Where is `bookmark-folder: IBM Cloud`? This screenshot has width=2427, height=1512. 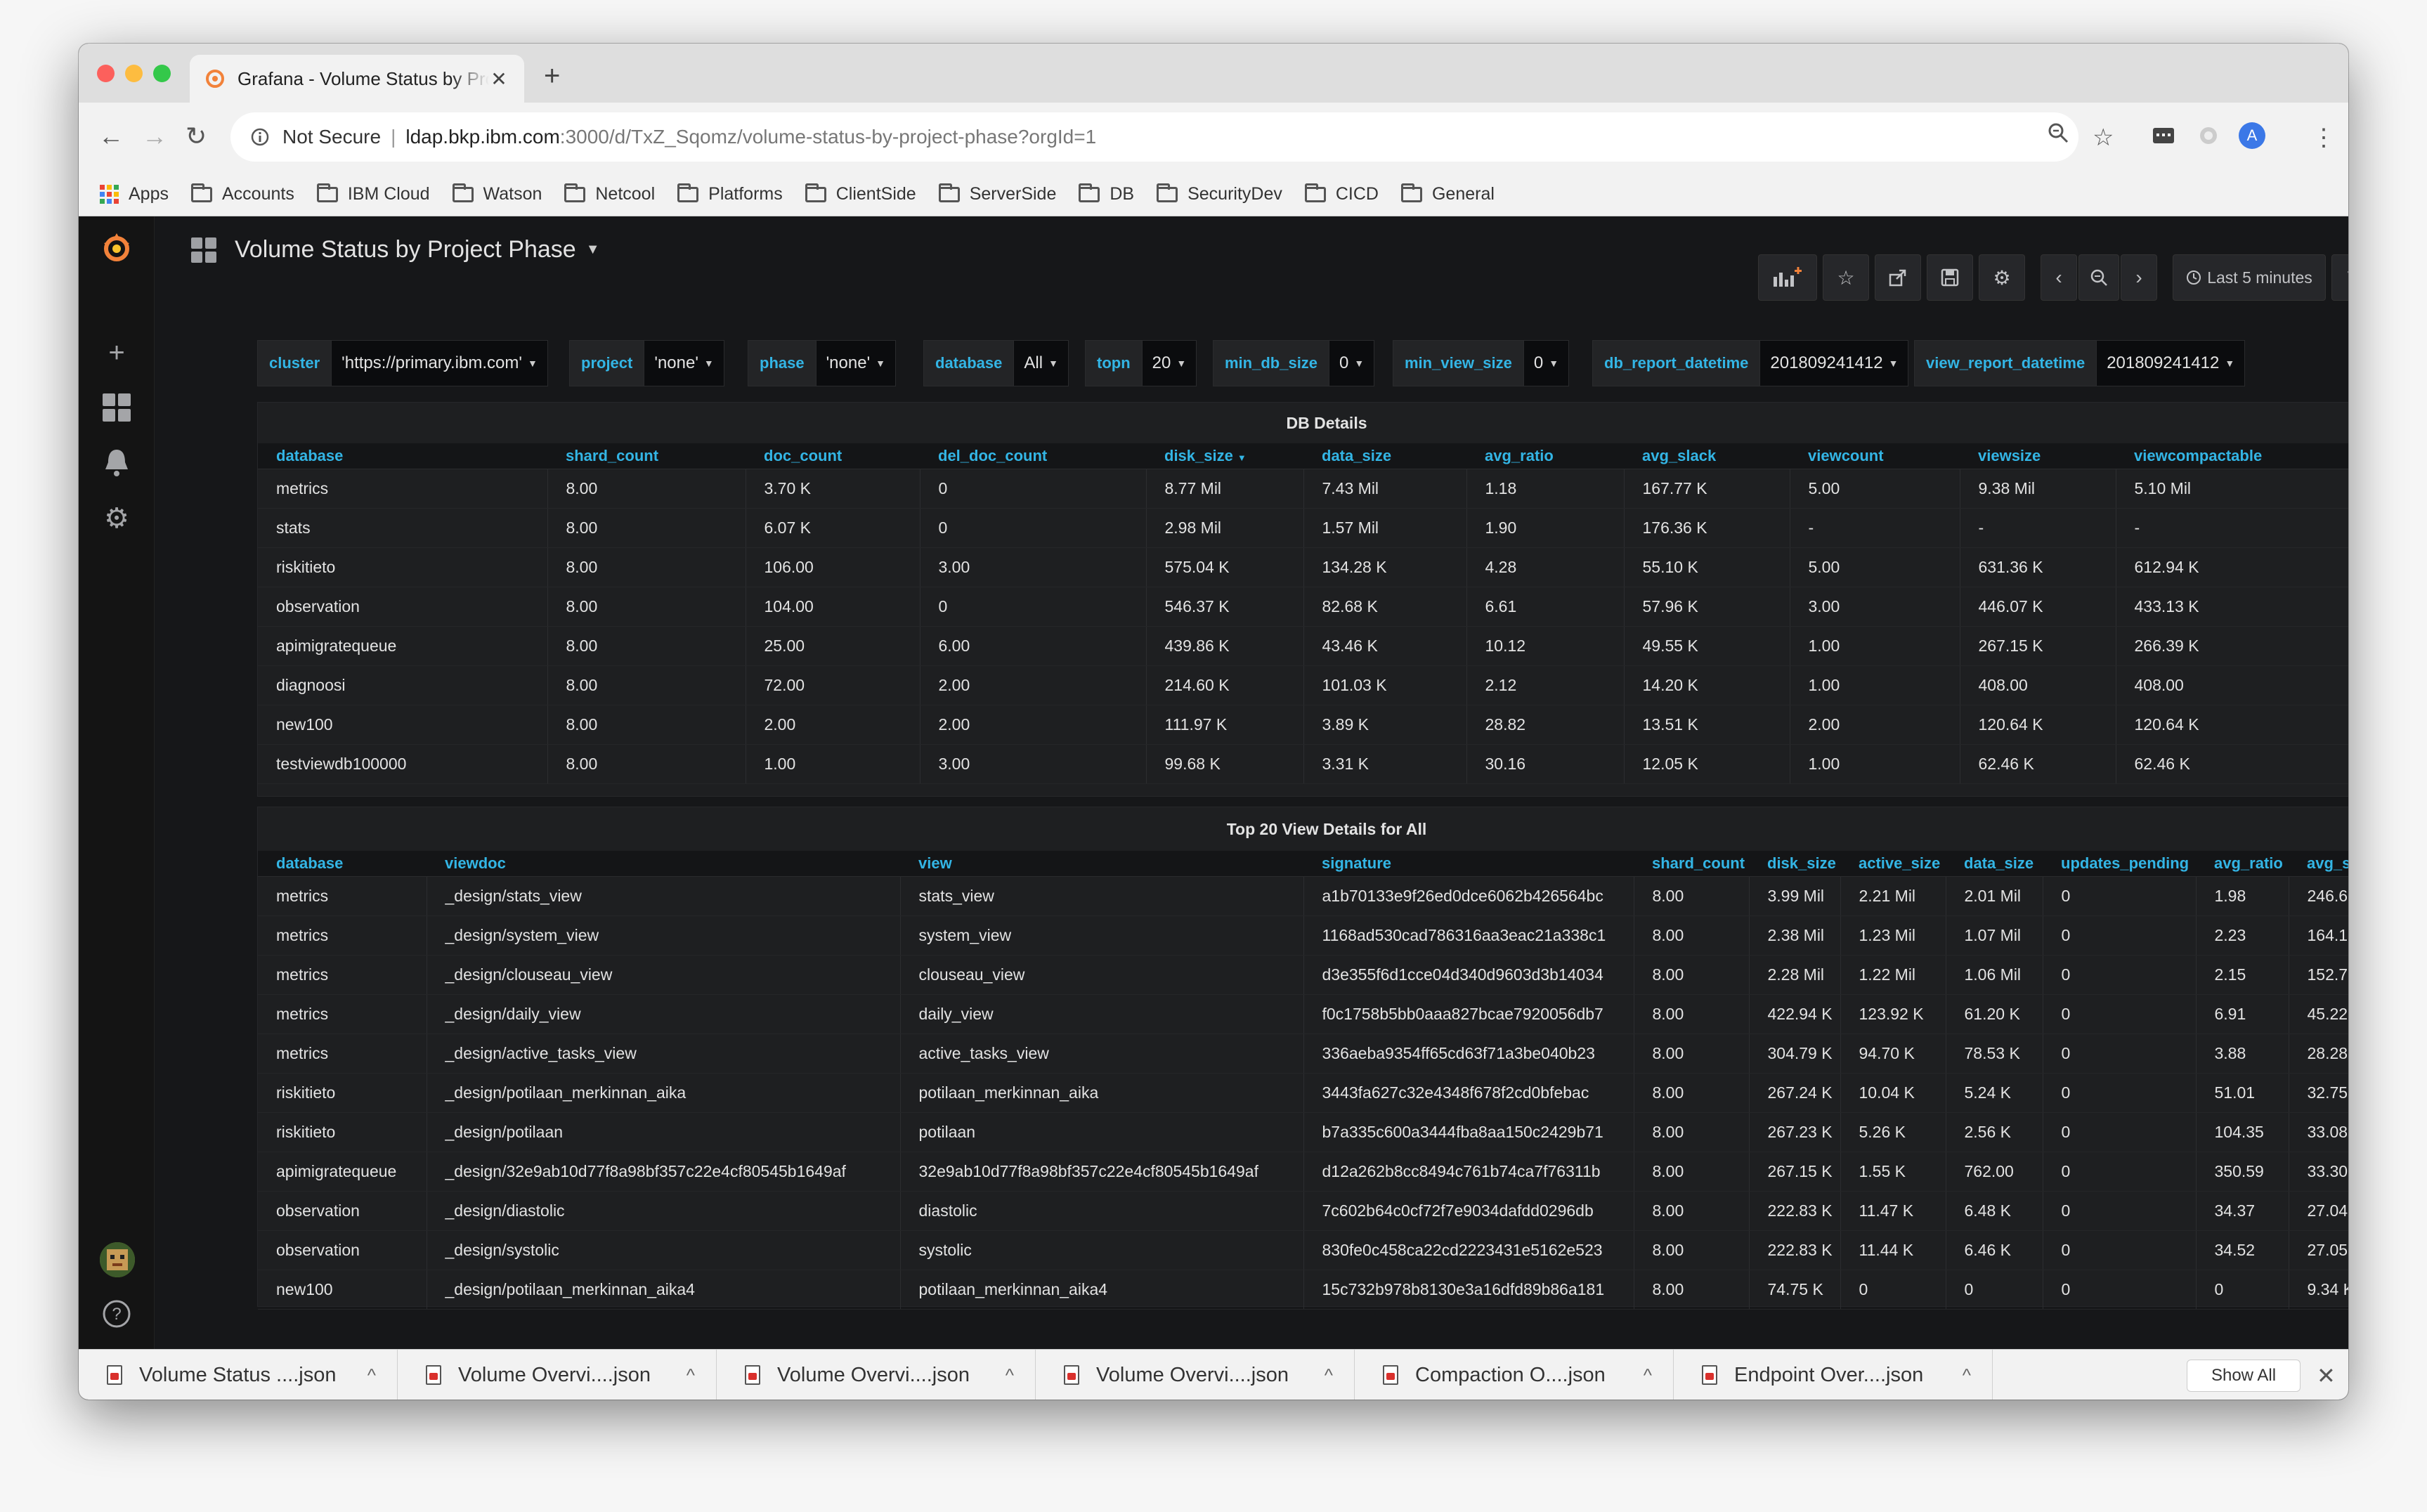 bookmark-folder: IBM Cloud is located at coordinates (373, 194).